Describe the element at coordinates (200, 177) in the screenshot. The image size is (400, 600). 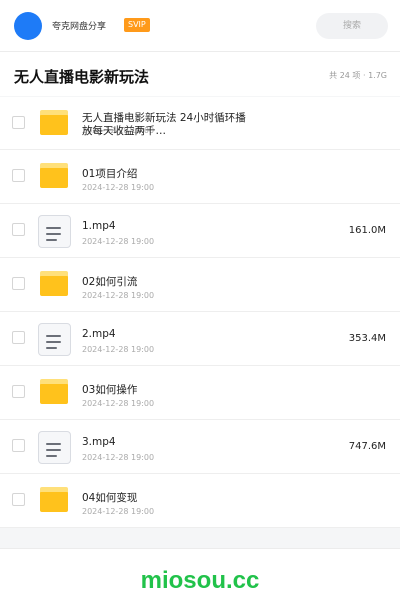
I see `list-item: 01项目介绍 2024-12-28 19:00` at that location.